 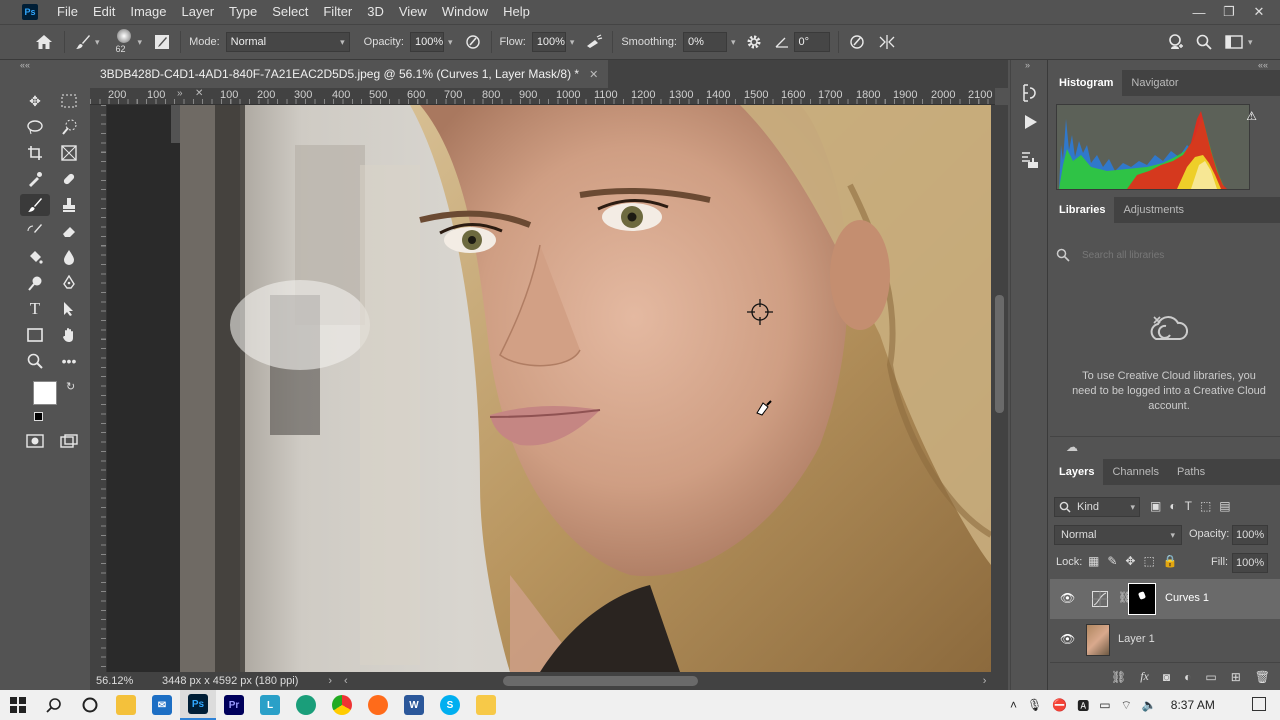 What do you see at coordinates (35, 309) in the screenshot?
I see `type-tool-icon: T` at bounding box center [35, 309].